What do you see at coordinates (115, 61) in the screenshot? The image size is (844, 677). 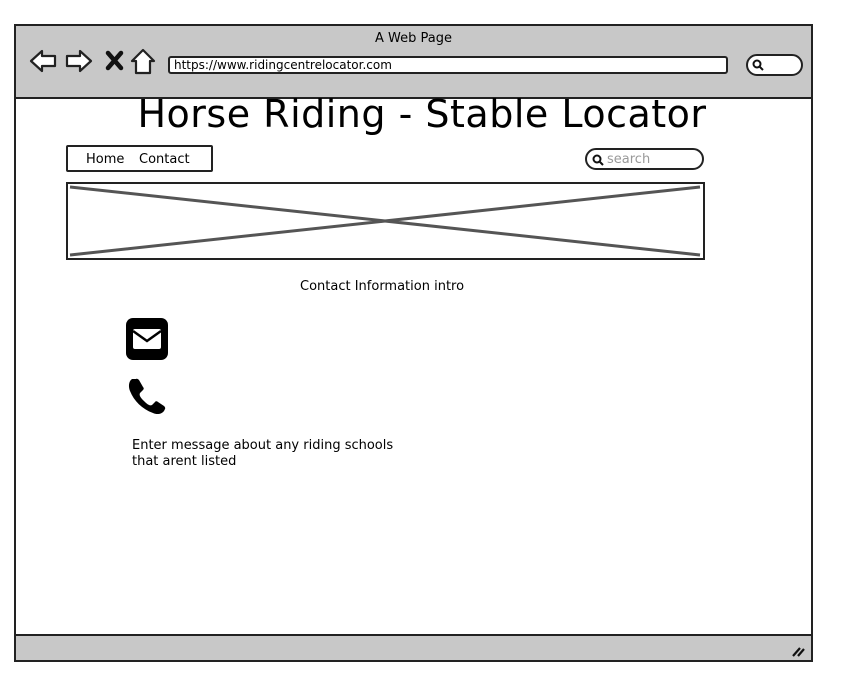 I see `close-icon` at bounding box center [115, 61].